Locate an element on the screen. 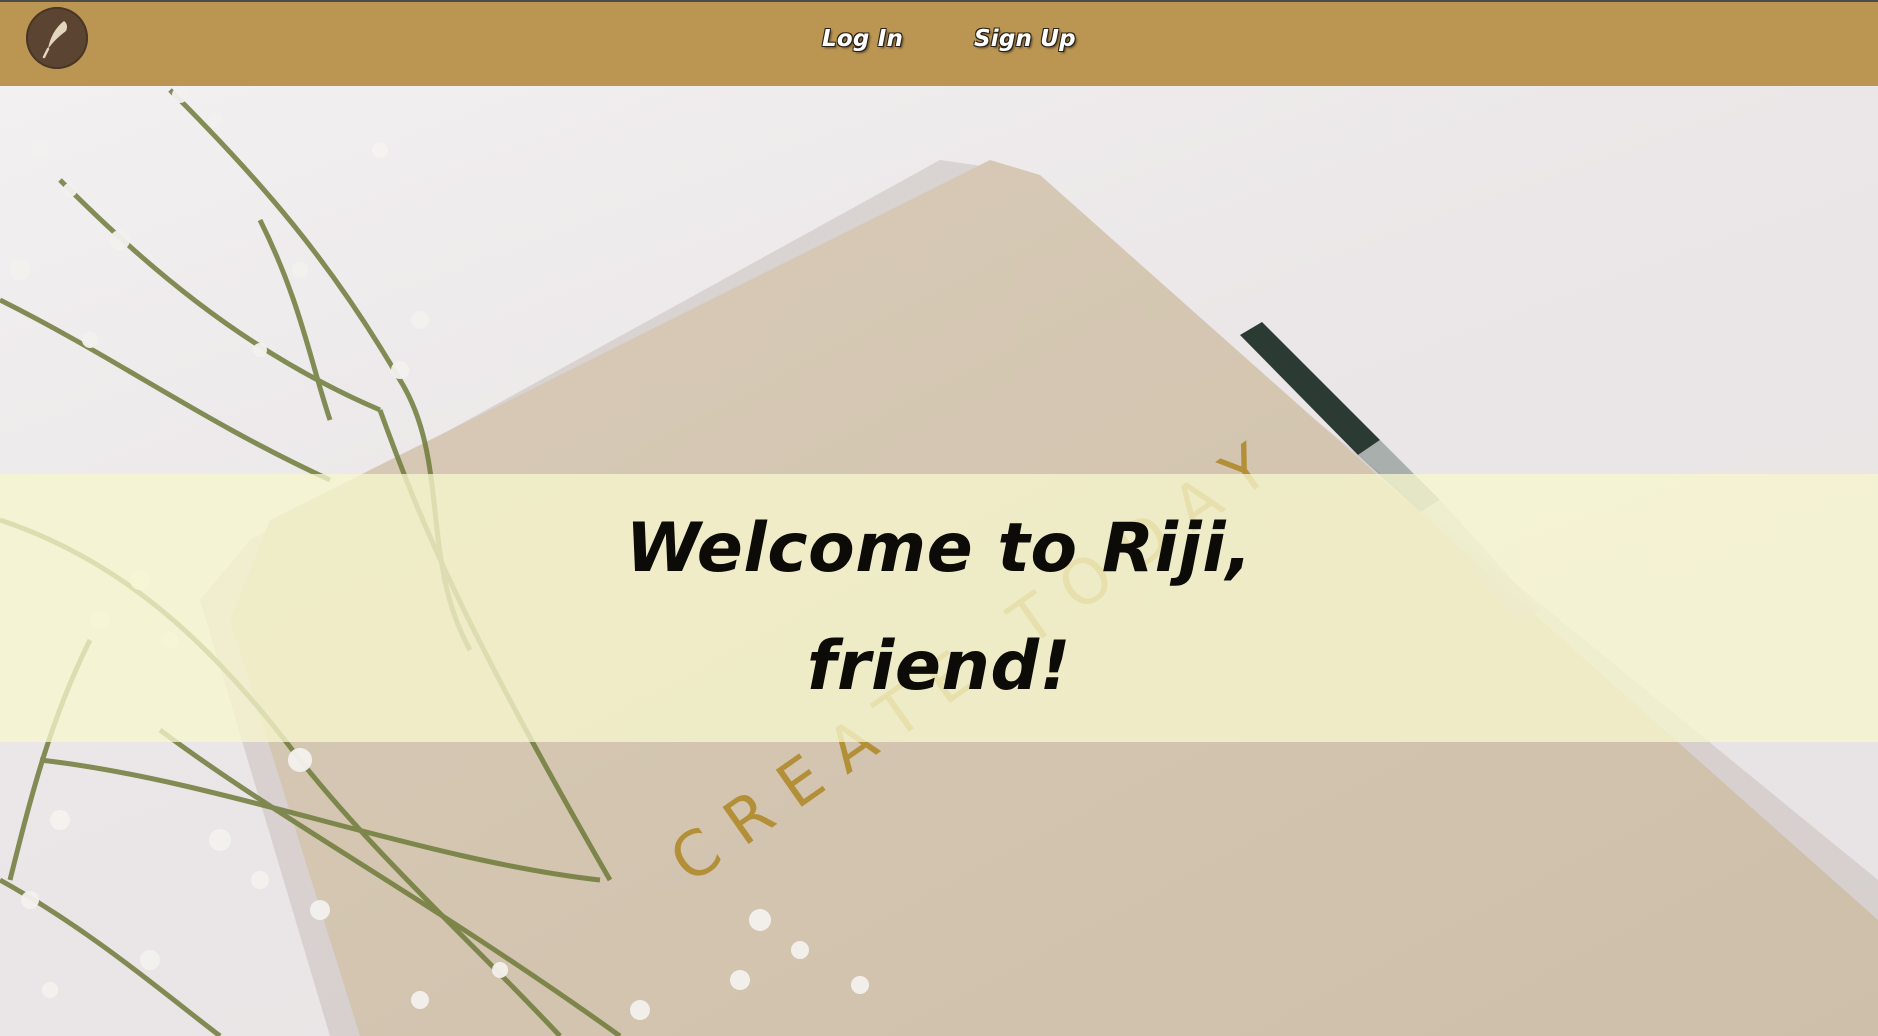 This screenshot has width=1878, height=1036. welcome-heading-line-1: Welcome to Riji, is located at coordinates (939, 548).